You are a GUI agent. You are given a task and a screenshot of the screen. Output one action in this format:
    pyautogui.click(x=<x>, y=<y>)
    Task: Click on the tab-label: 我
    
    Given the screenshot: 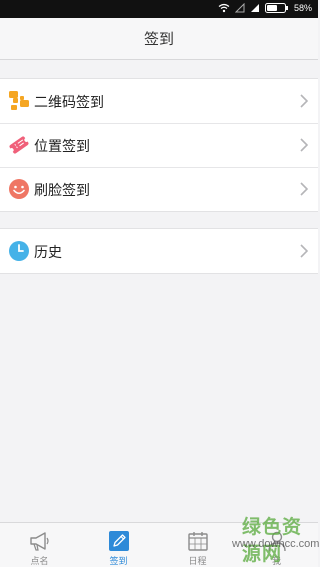 What is the action you would take?
    pyautogui.click(x=276, y=562)
    